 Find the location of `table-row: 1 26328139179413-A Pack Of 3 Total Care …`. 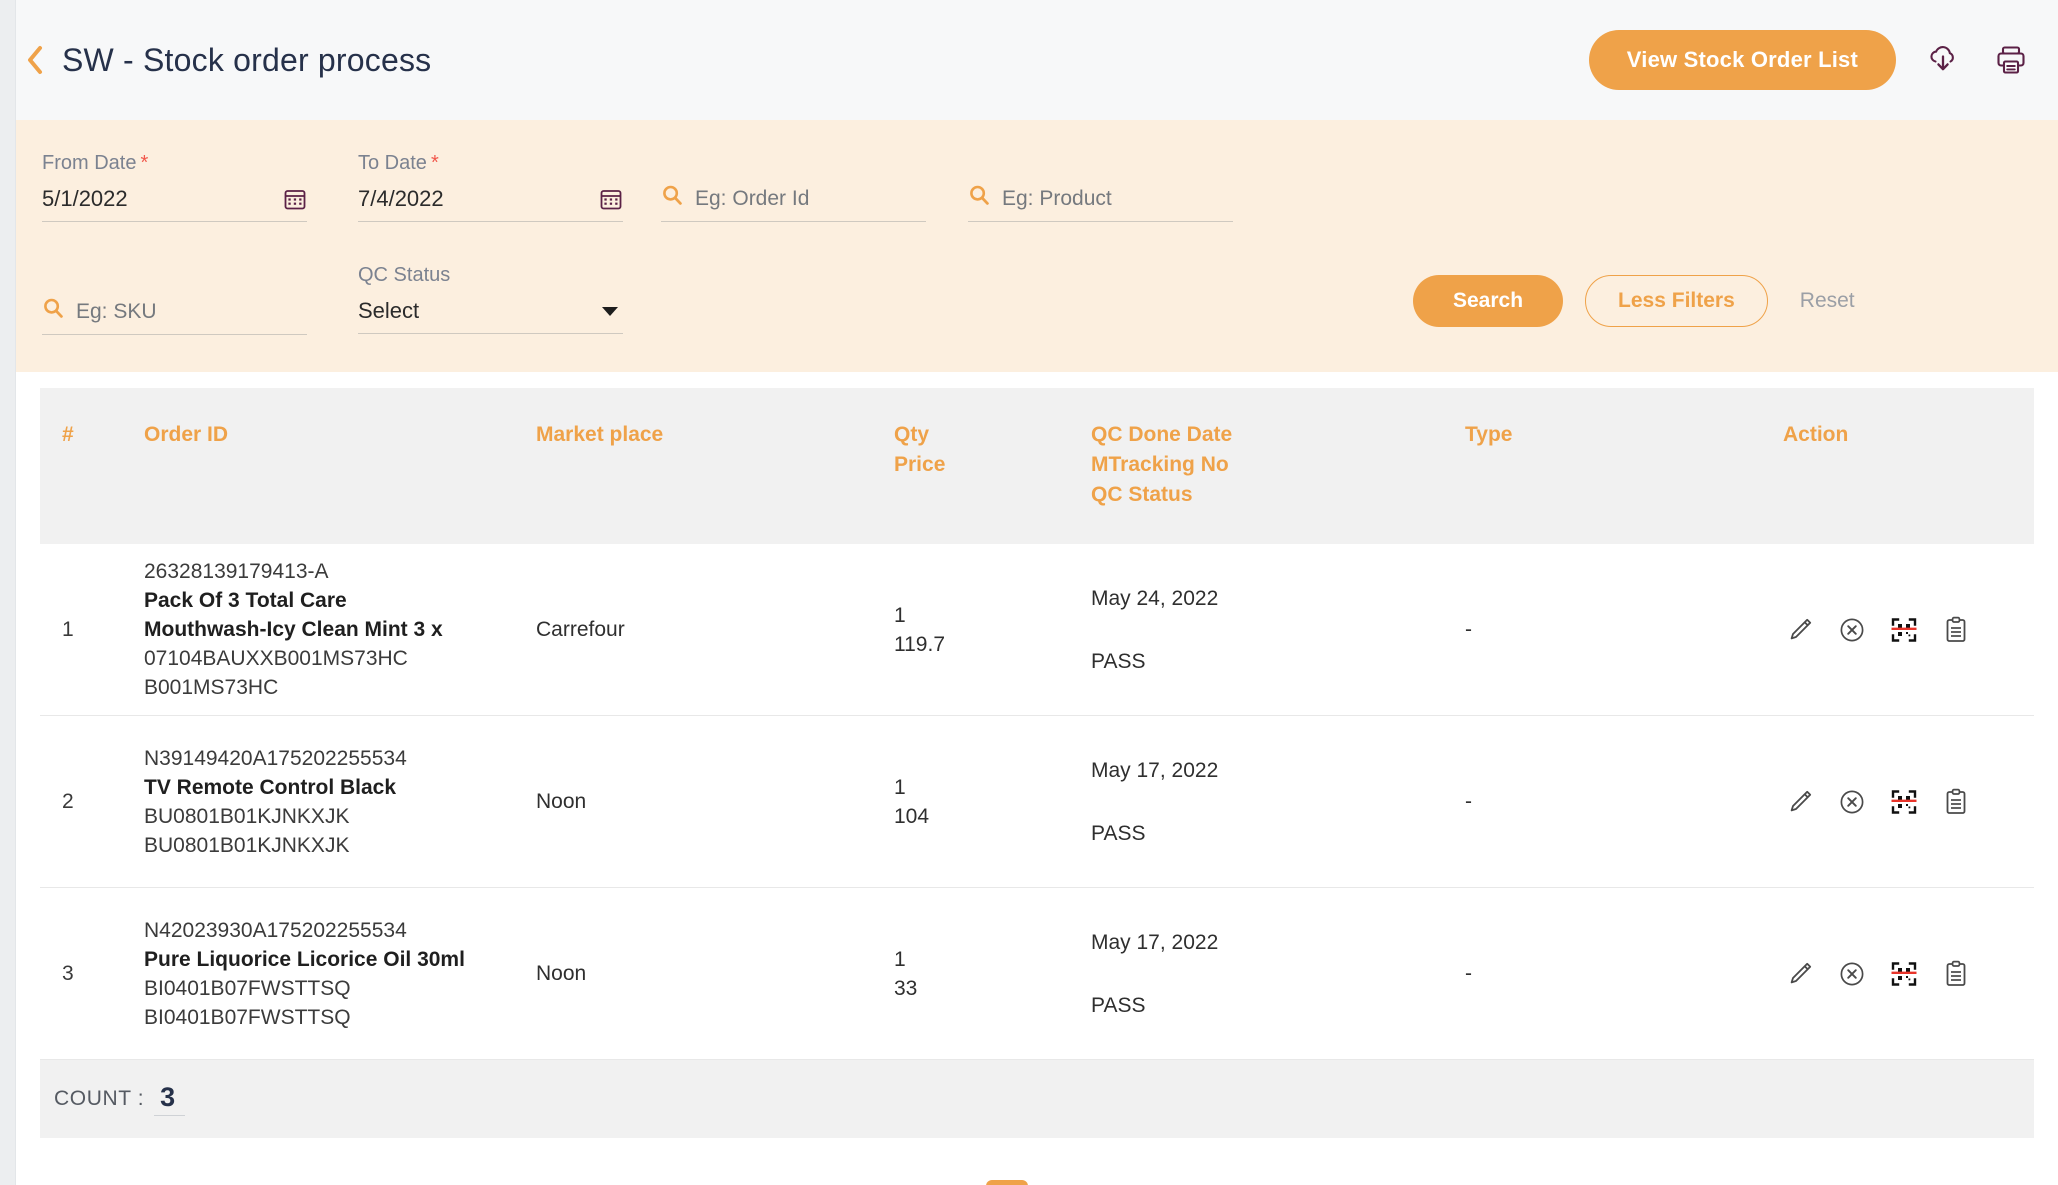

table-row: 1 26328139179413-A Pack Of 3 Total Care … is located at coordinates (1037, 630).